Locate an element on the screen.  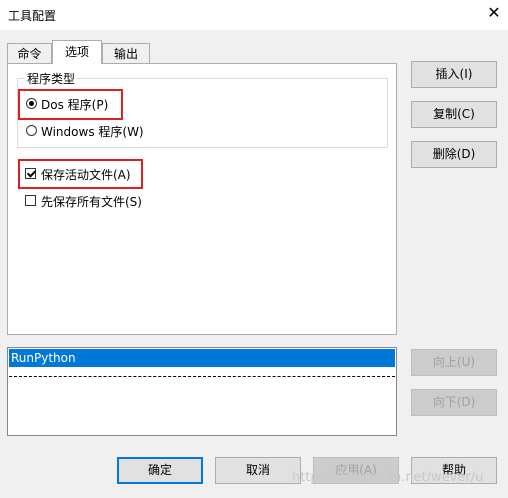
save-all-files-label: 先保存所有文件(S) is located at coordinates (91, 201).